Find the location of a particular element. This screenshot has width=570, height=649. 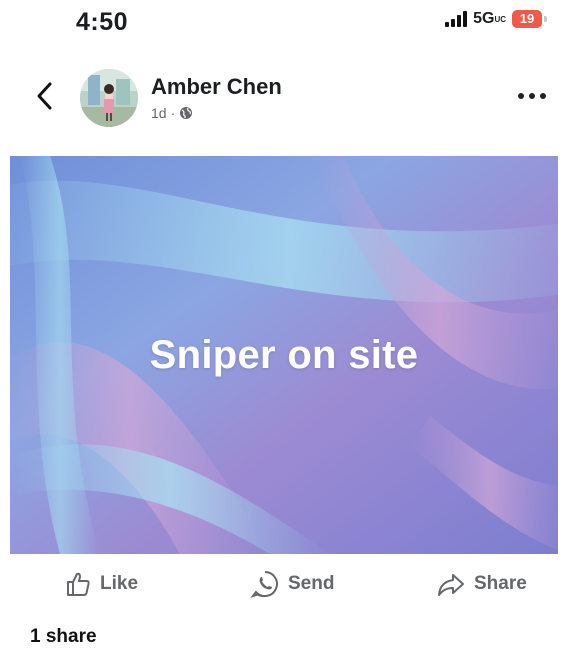

chevron-left-icon is located at coordinates (44, 96).